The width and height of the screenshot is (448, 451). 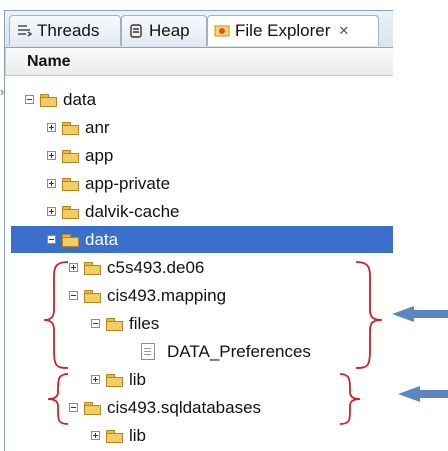 I want to click on left-brace-lower, so click(x=58, y=399).